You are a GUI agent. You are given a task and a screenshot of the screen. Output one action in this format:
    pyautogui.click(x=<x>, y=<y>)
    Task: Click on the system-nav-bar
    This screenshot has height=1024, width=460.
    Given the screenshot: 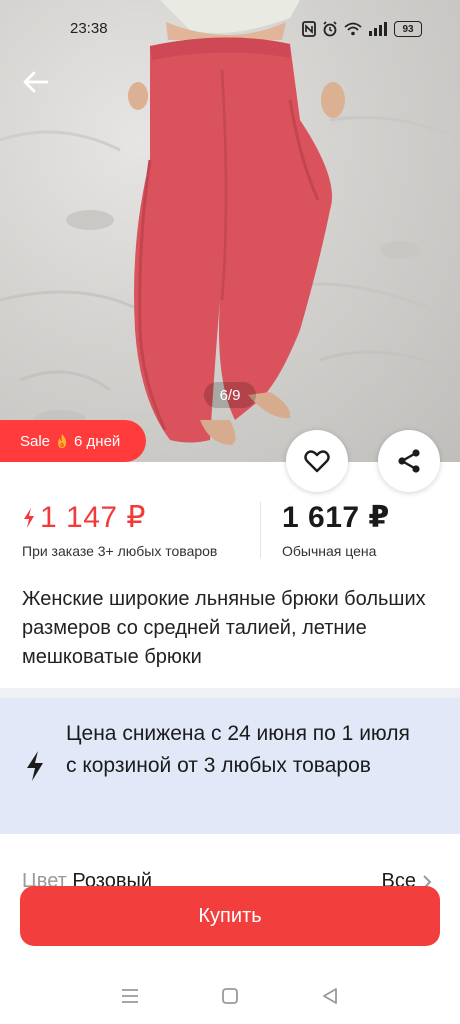 What is the action you would take?
    pyautogui.click(x=230, y=996)
    